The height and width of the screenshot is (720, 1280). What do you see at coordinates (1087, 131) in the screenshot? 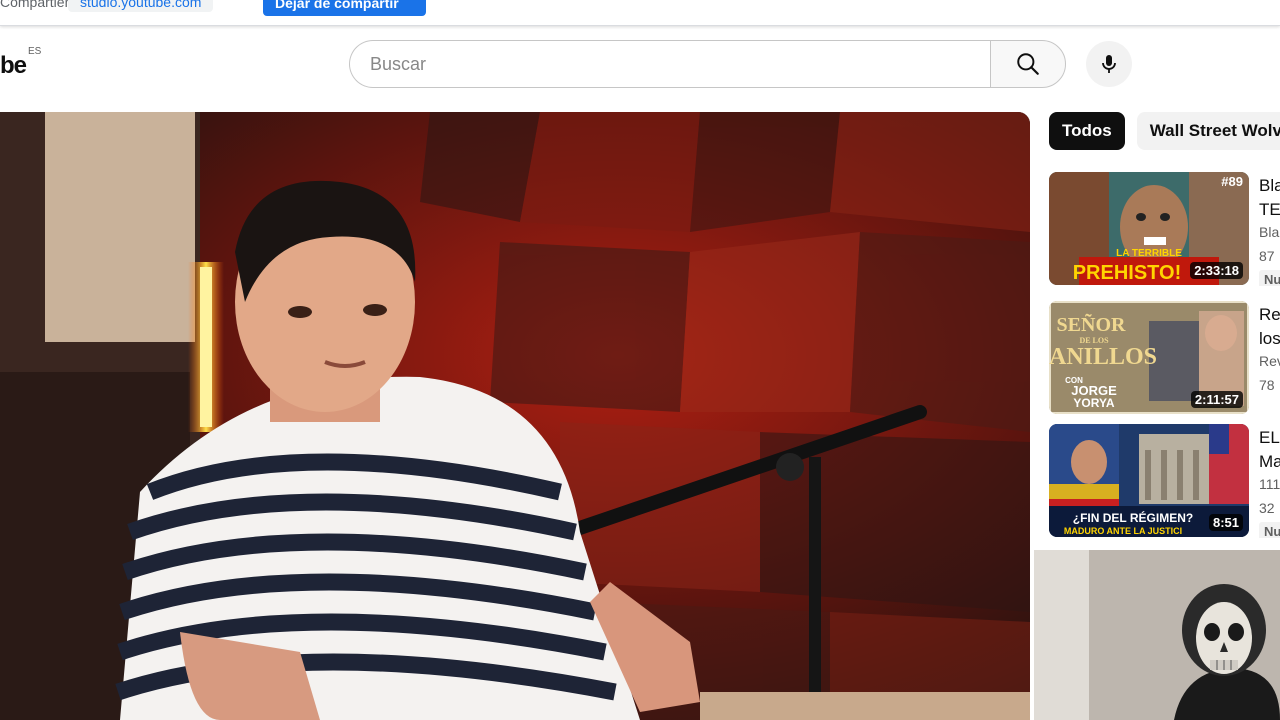
I see `chip-todos: Todos` at bounding box center [1087, 131].